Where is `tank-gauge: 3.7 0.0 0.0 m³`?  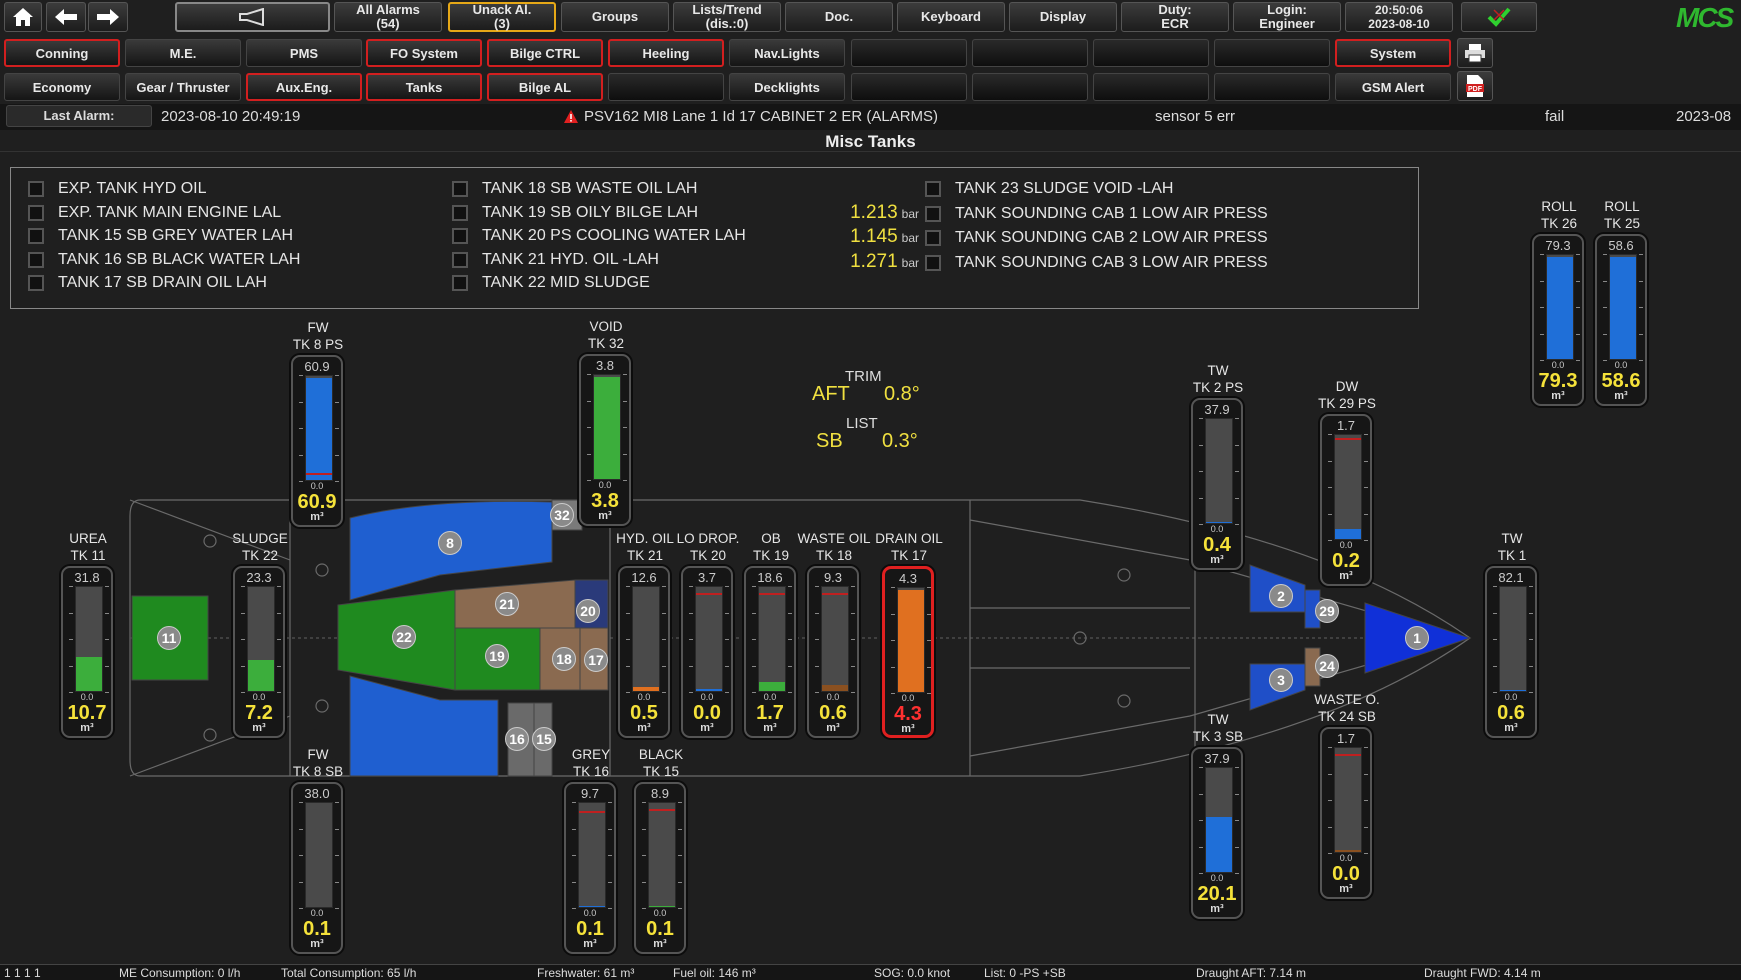 tank-gauge: 3.7 0.0 0.0 m³ is located at coordinates (707, 652).